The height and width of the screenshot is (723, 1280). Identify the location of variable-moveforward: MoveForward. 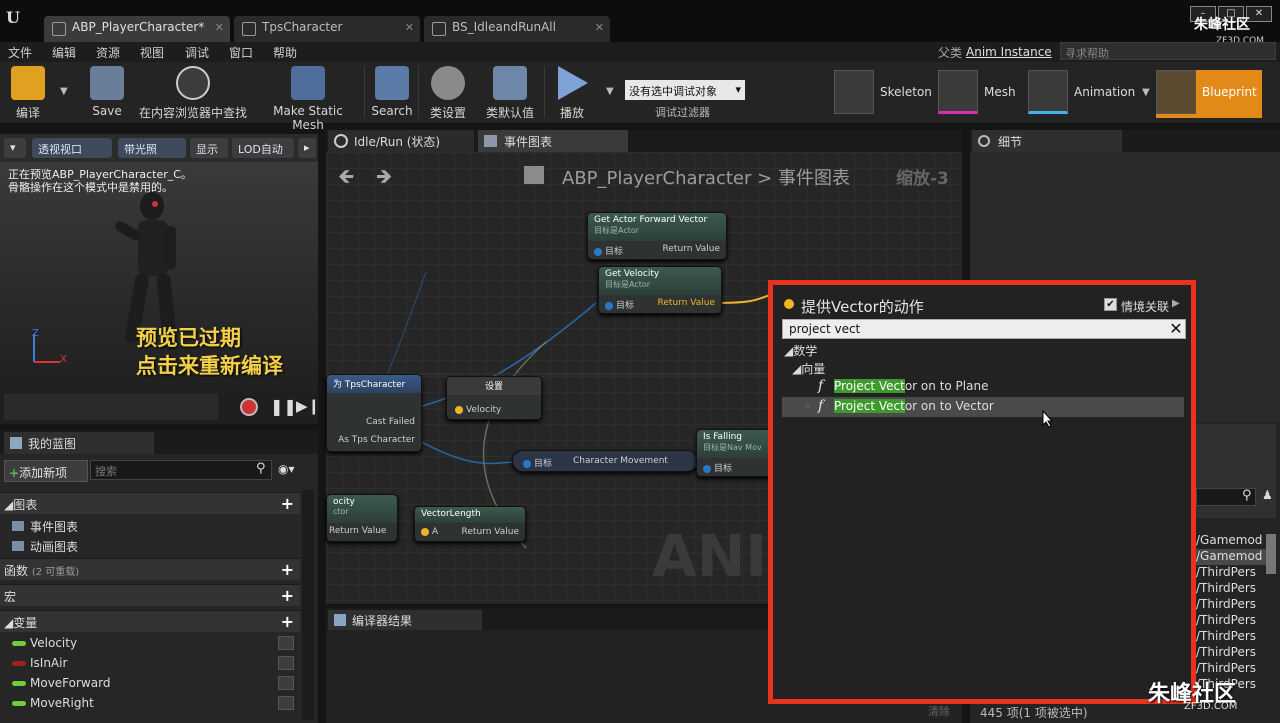
(153, 684).